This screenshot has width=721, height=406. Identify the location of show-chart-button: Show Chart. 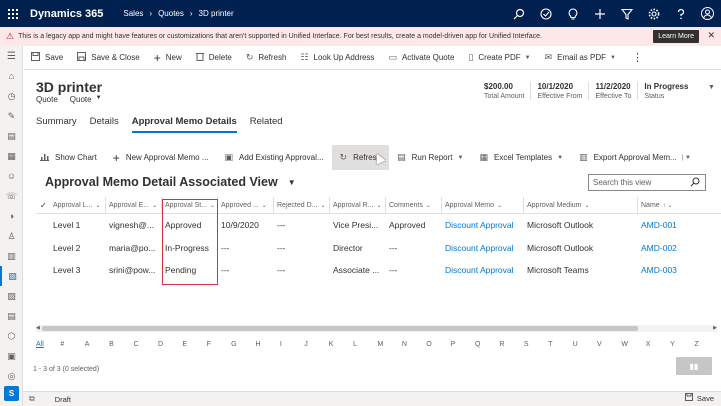
(68, 157).